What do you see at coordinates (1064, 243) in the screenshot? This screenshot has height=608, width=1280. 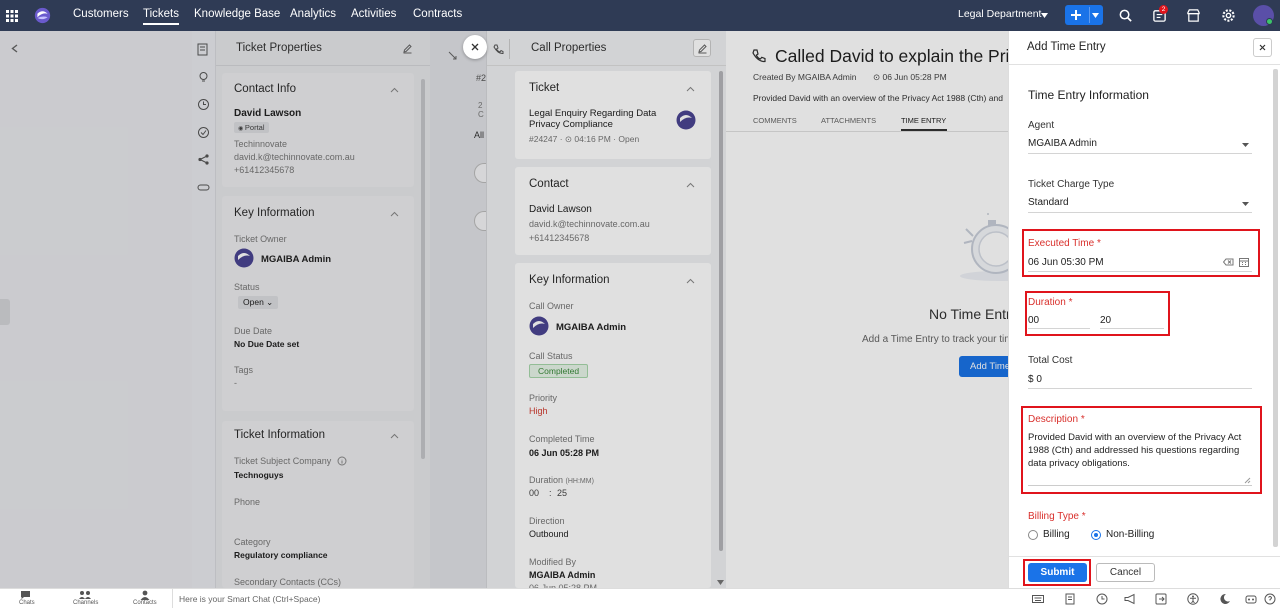 I see `executed-time-label: Executed Time *` at bounding box center [1064, 243].